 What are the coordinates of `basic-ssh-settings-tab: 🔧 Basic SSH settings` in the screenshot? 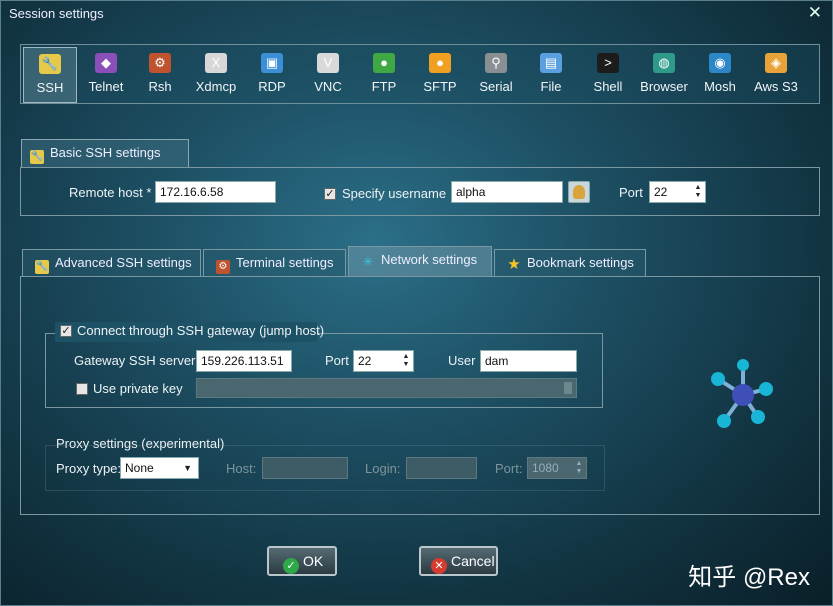 It's located at (105, 153).